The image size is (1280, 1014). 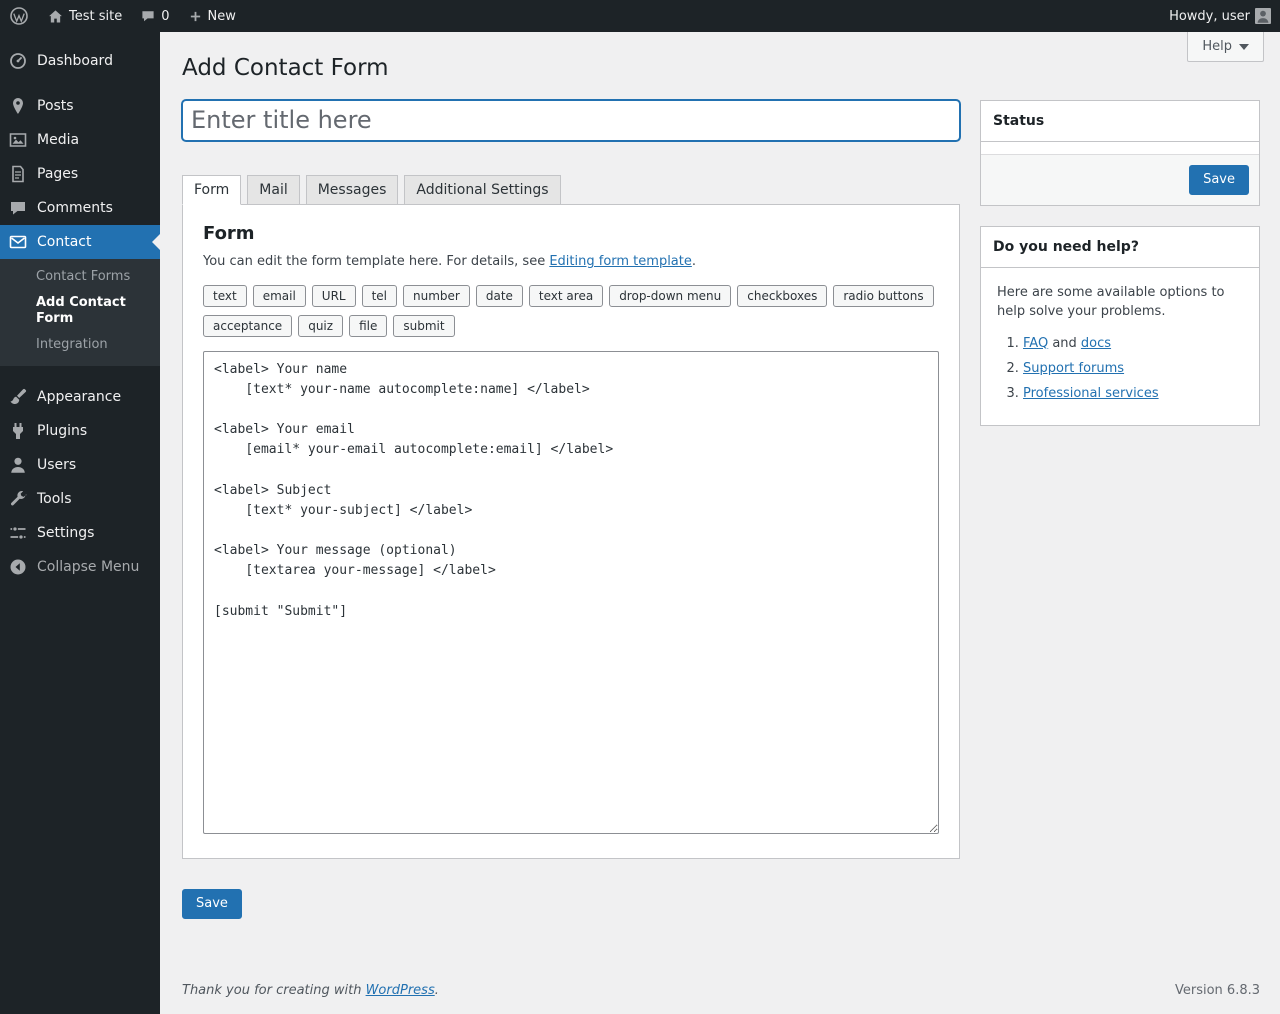 I want to click on sidebar-item-media: Media, so click(x=80, y=140).